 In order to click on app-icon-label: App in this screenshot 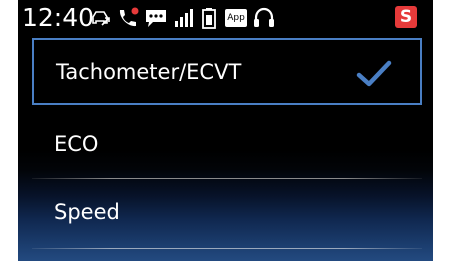, I will do `click(236, 18)`.